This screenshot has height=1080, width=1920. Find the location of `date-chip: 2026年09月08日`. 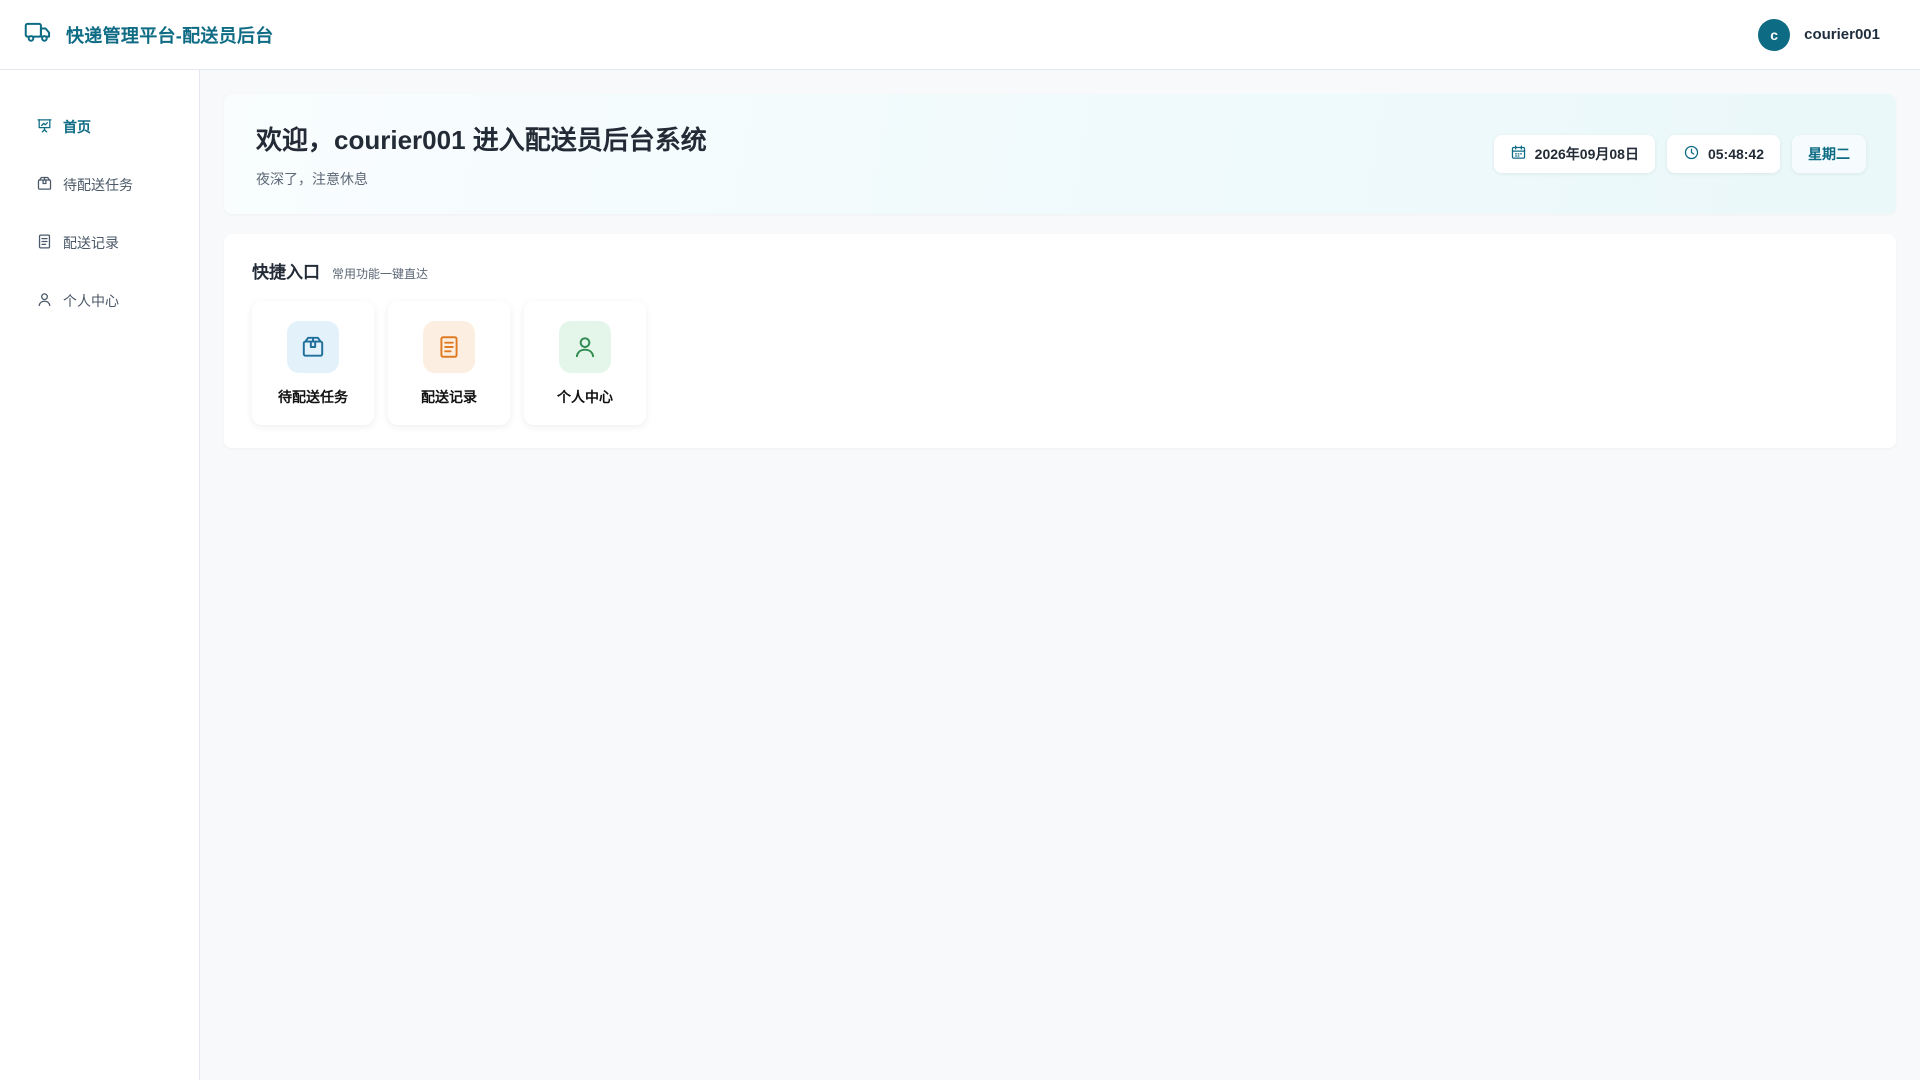

date-chip: 2026年09月08日 is located at coordinates (1574, 154).